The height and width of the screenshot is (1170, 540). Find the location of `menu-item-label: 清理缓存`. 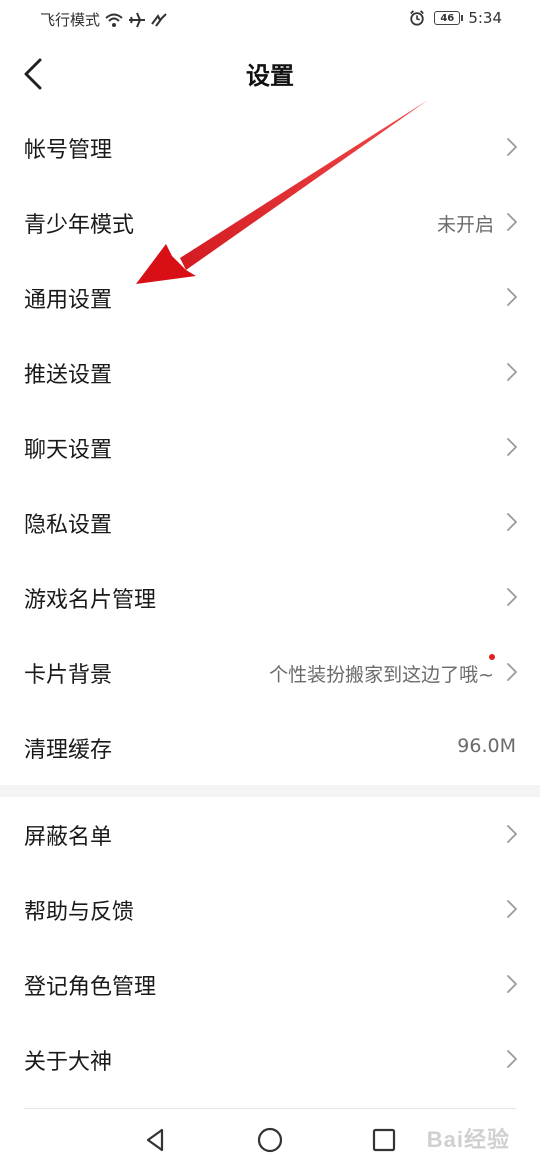

menu-item-label: 清理缓存 is located at coordinates (68, 750).